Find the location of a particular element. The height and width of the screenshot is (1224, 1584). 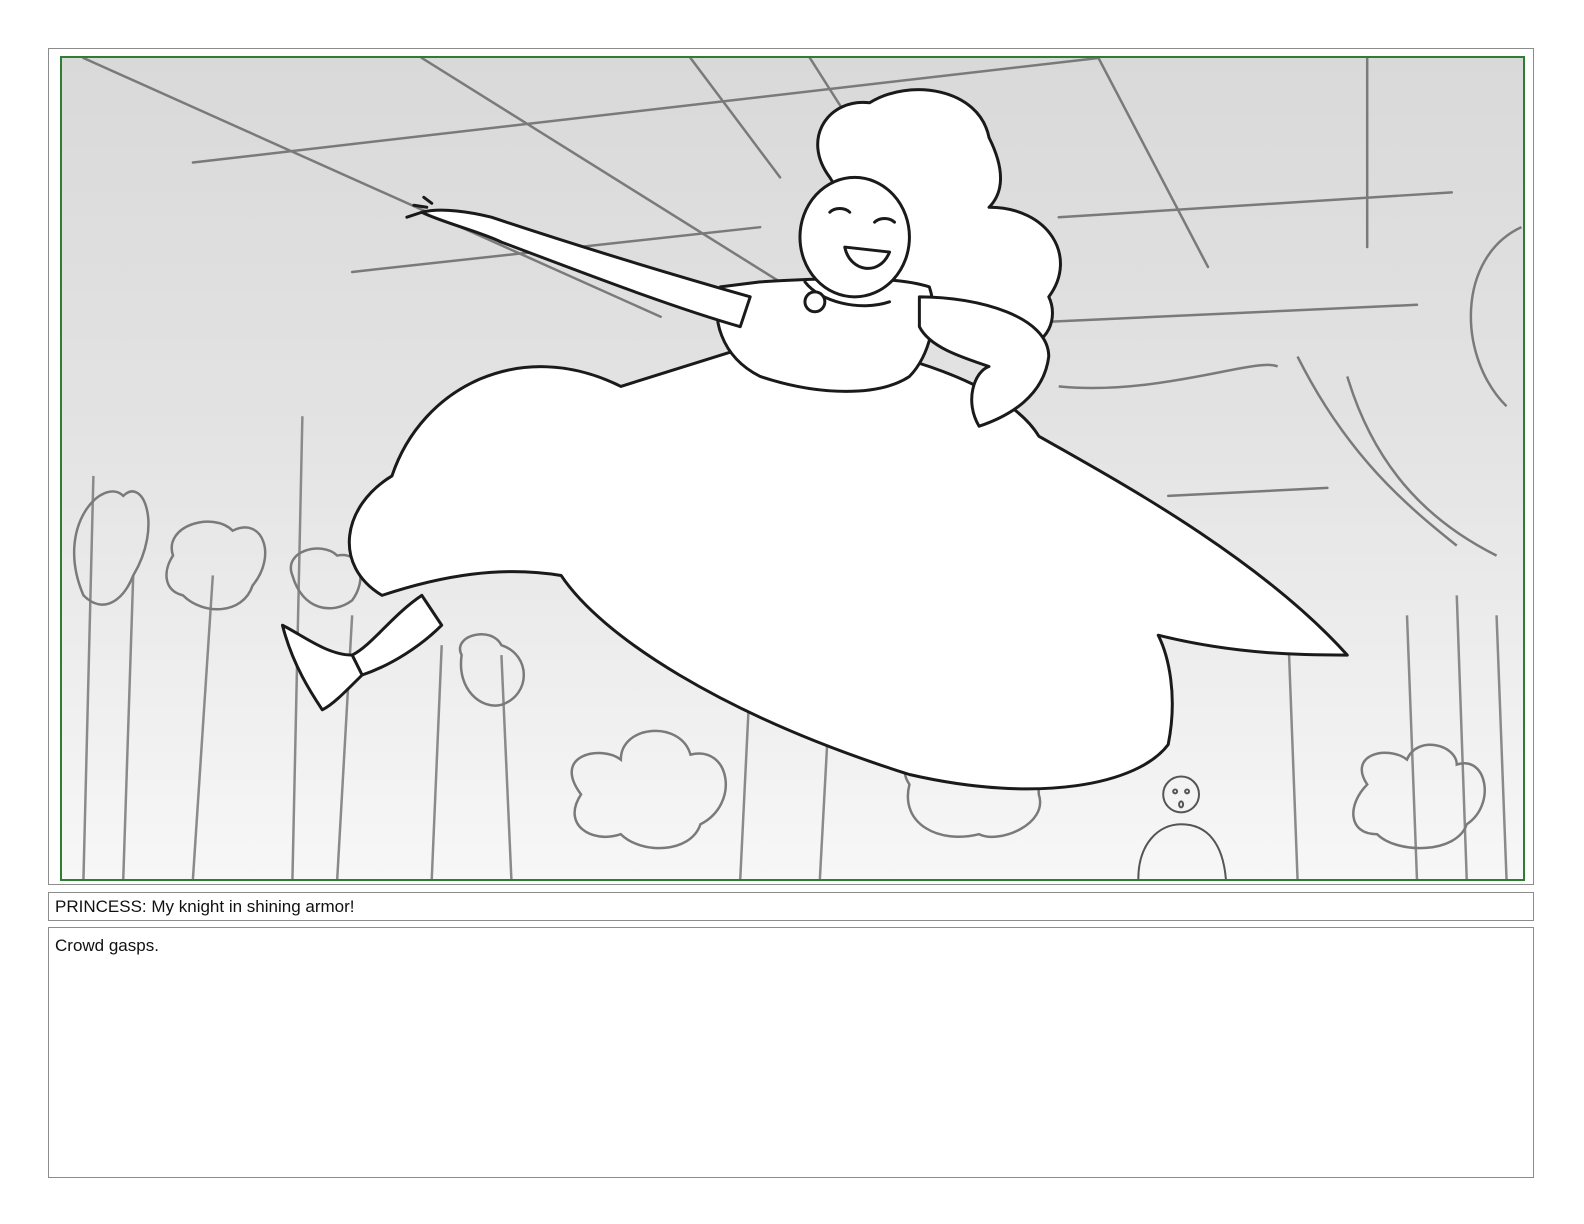

dialogue-caption: PRINCESS: My knight in shining armor! is located at coordinates (791, 906).